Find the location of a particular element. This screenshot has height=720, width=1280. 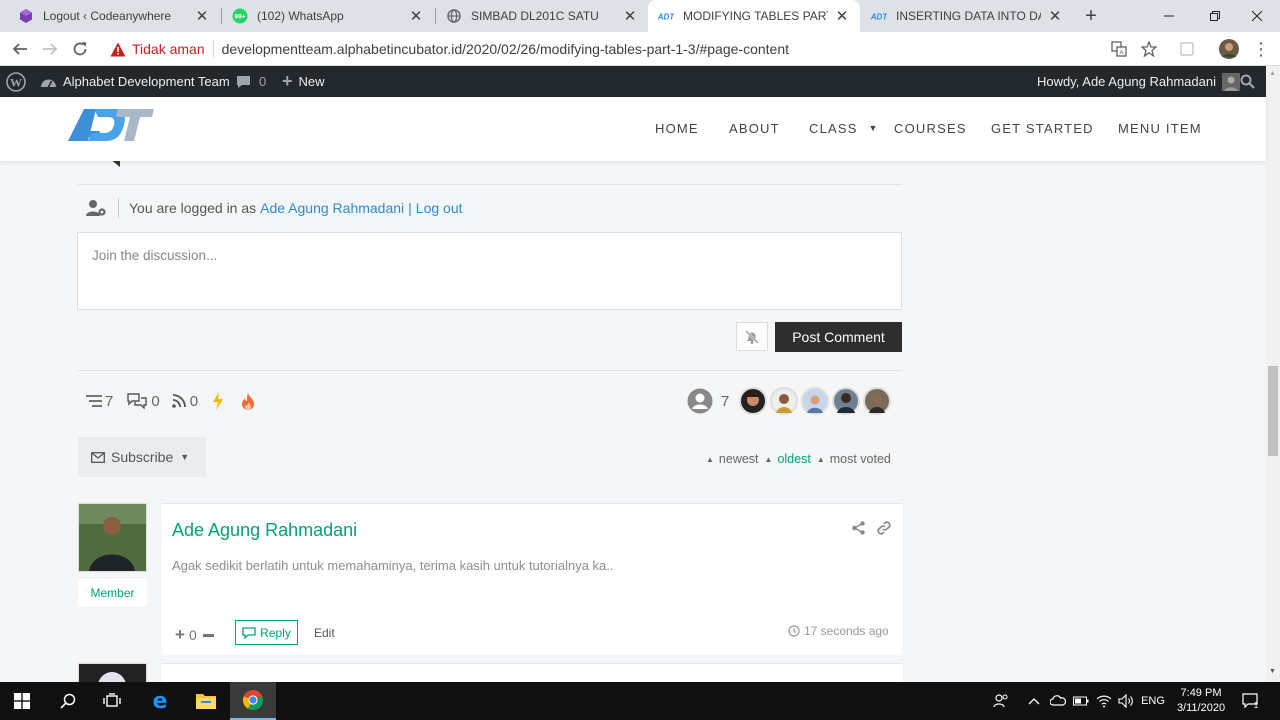

action-center-icon: 1 is located at coordinates (1251, 701).